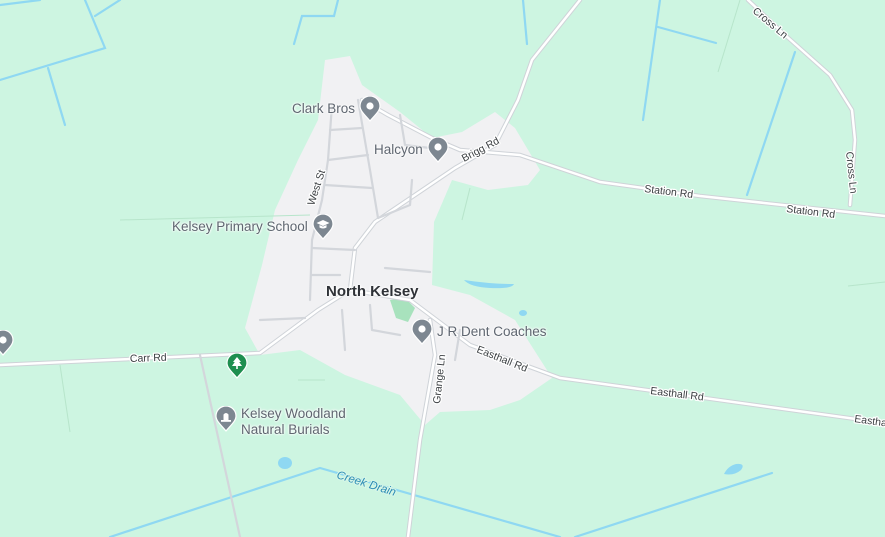 The width and height of the screenshot is (885, 537). What do you see at coordinates (148, 358) in the screenshot?
I see `road-label-carr-rd: Carr Rd` at bounding box center [148, 358].